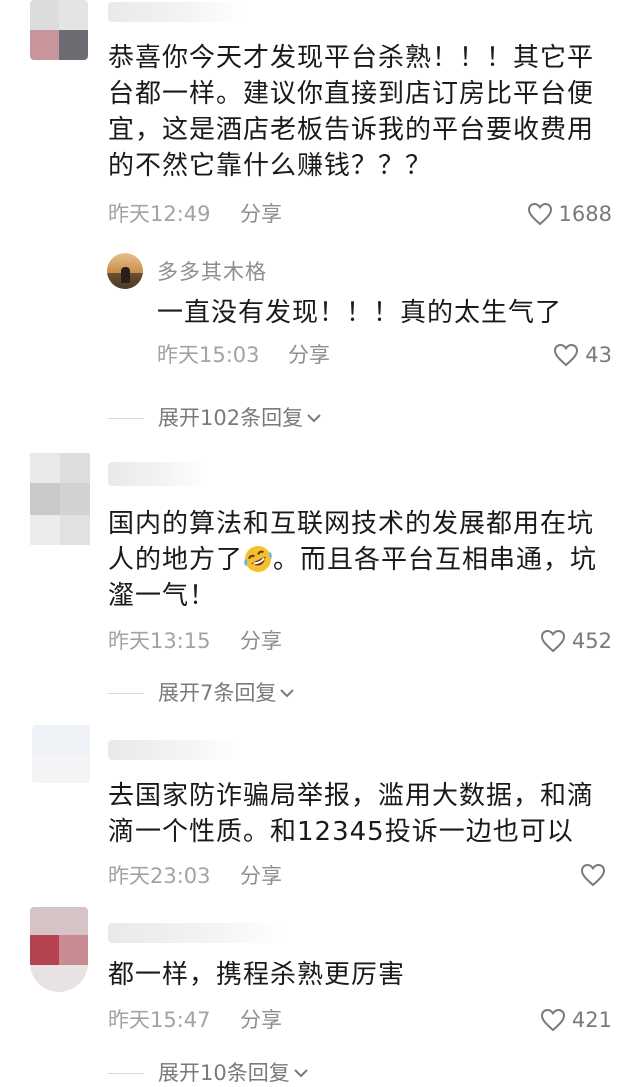 This screenshot has height=1087, width=640. I want to click on reply-body: 一直没有发现！！！真的太生气了, so click(360, 313).